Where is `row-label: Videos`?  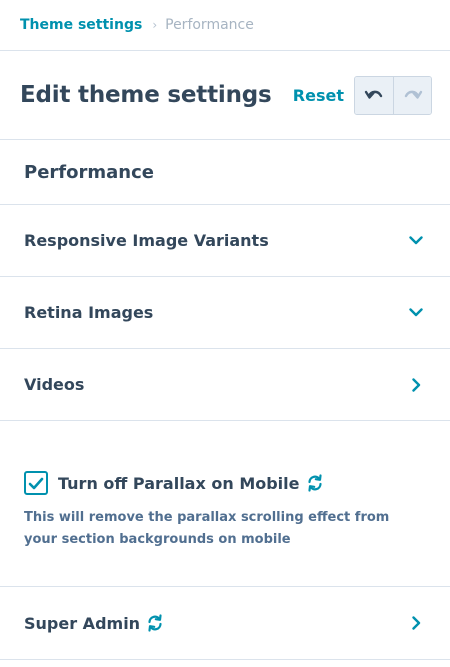 row-label: Videos is located at coordinates (54, 384).